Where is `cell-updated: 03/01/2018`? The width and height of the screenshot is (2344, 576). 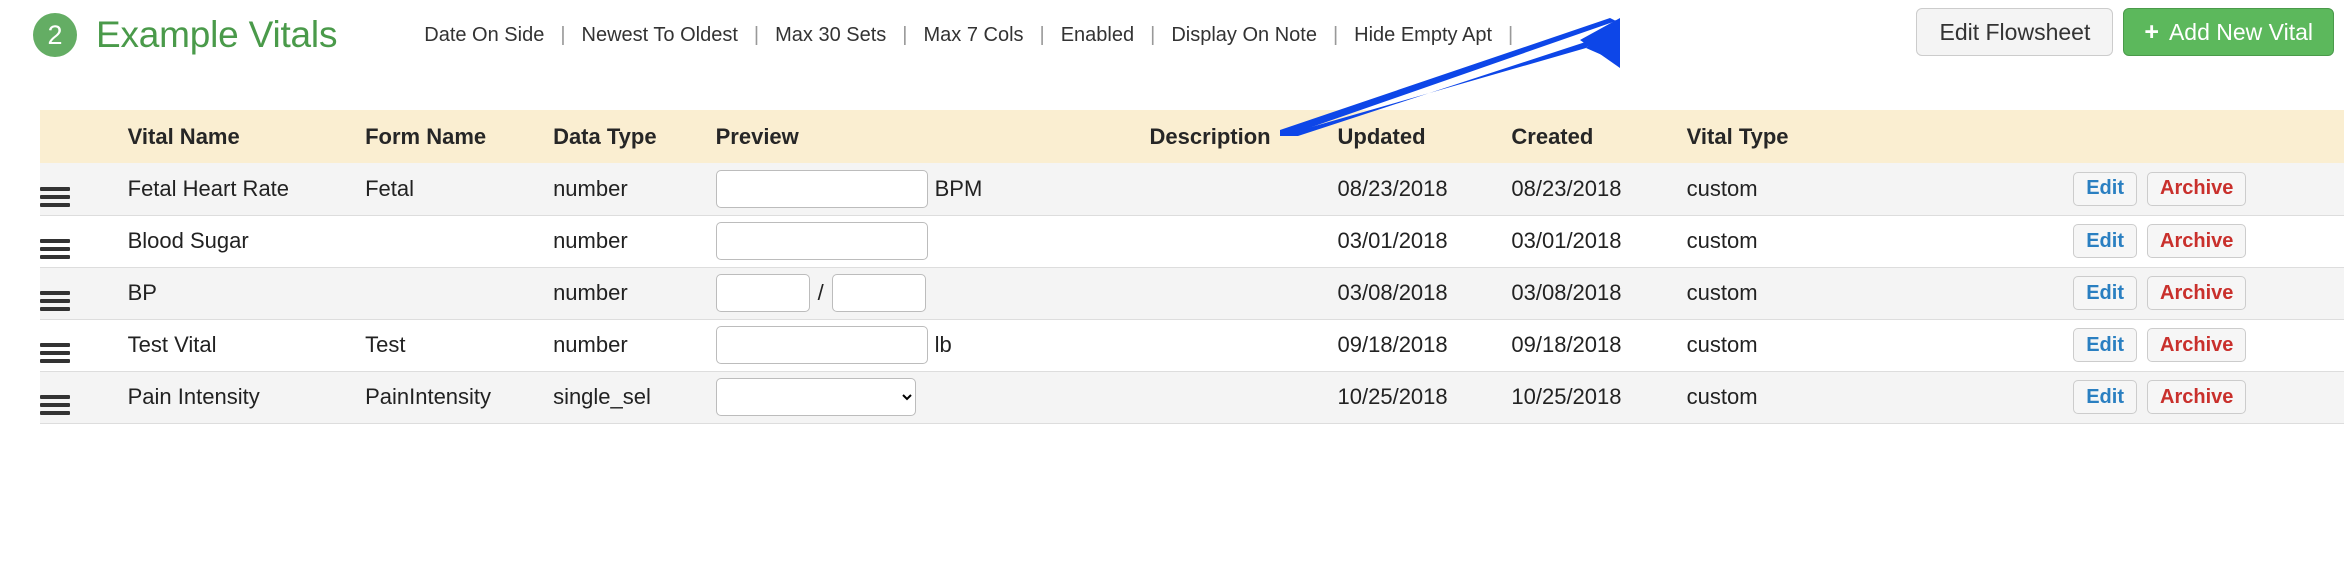 cell-updated: 03/01/2018 is located at coordinates (1424, 241).